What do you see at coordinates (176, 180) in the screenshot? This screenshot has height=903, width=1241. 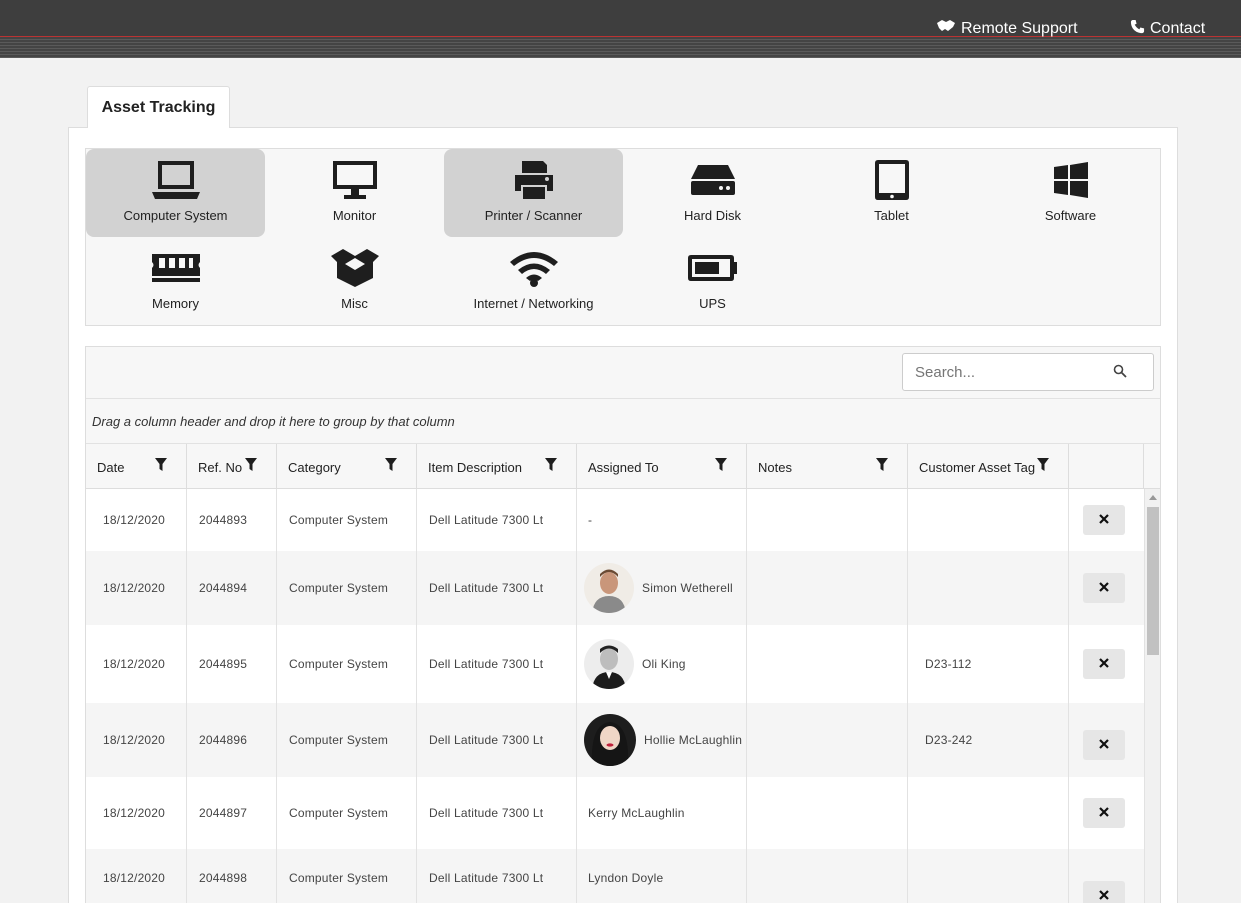 I see `laptop-icon` at bounding box center [176, 180].